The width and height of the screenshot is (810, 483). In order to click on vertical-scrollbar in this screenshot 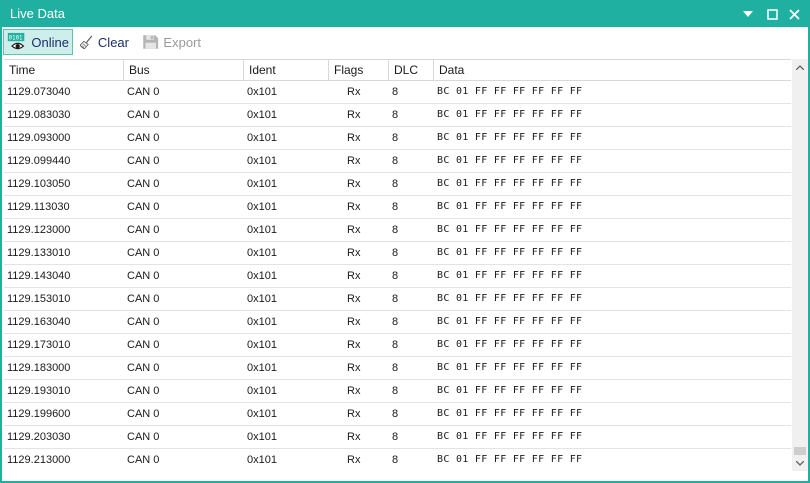, I will do `click(800, 265)`.